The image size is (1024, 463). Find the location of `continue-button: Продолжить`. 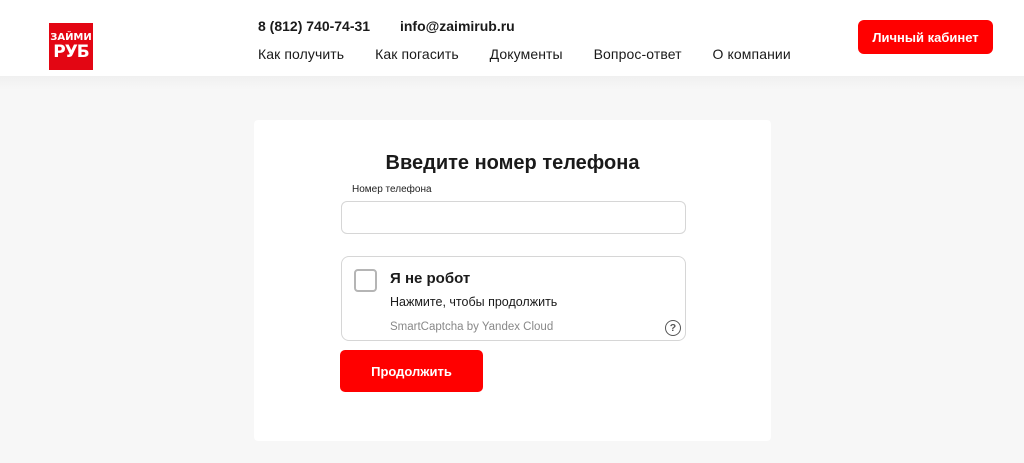

continue-button: Продолжить is located at coordinates (411, 371).